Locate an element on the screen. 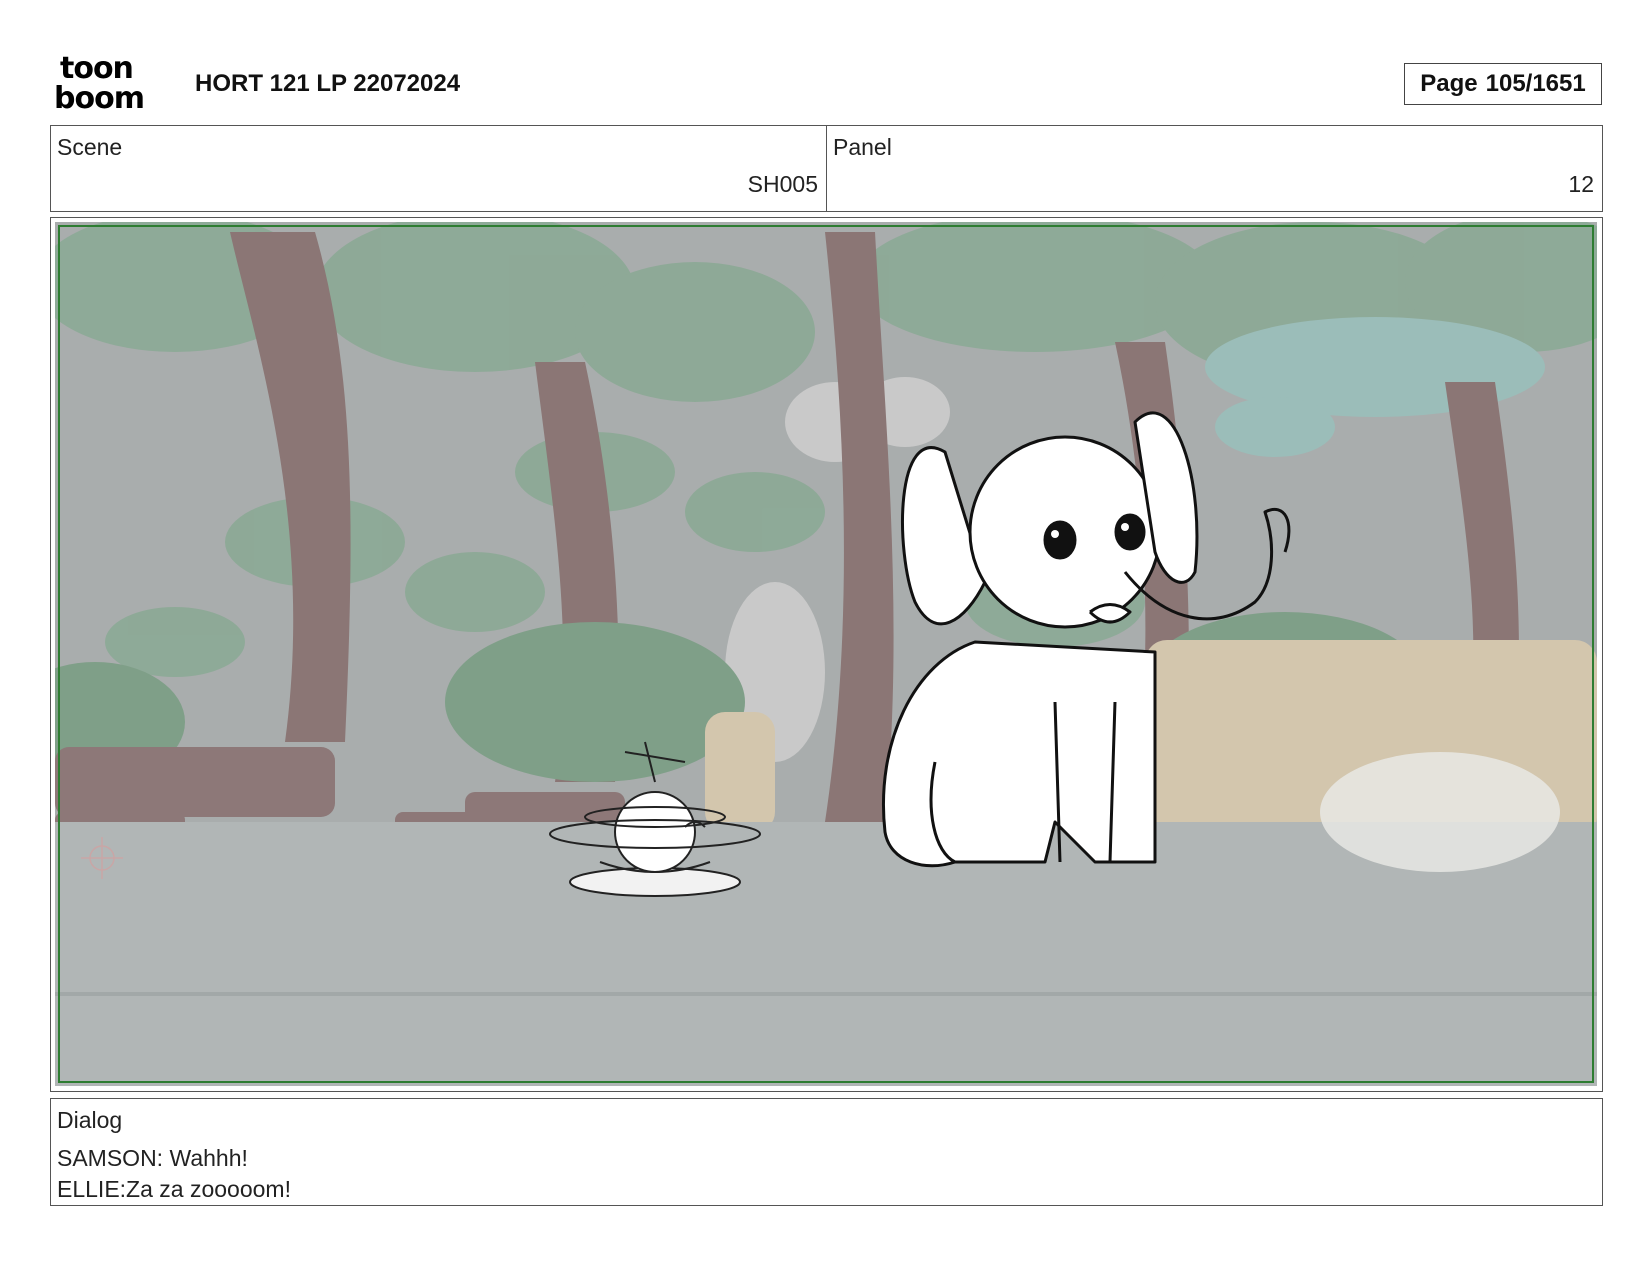 This screenshot has width=1650, height=1275. page-number: 105/1651 is located at coordinates (1535, 83).